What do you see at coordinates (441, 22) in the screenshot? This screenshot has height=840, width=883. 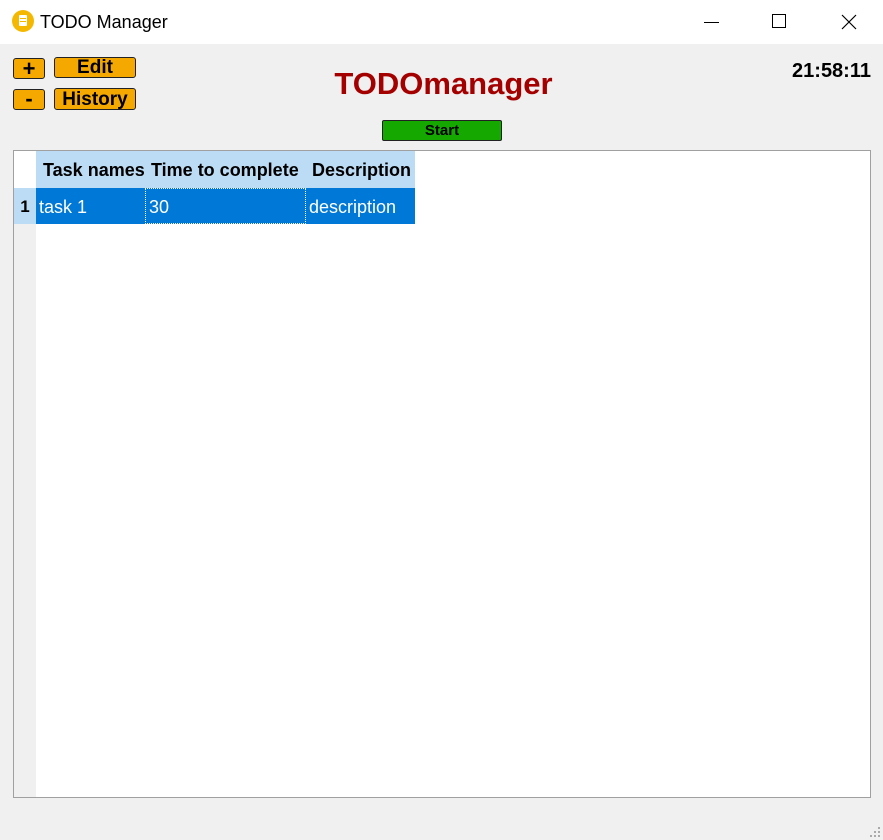 I see `title-bar: TODO Manager` at bounding box center [441, 22].